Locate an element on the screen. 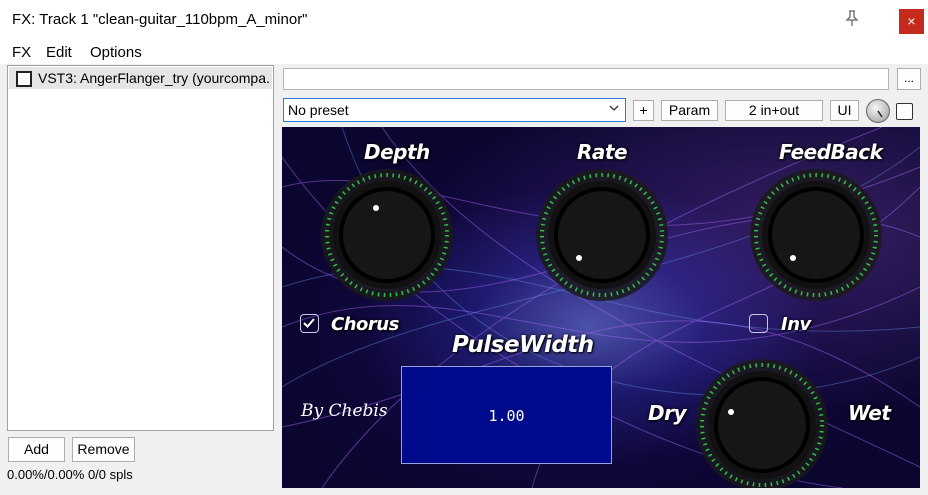  menu-edit: Edit is located at coordinates (59, 52).